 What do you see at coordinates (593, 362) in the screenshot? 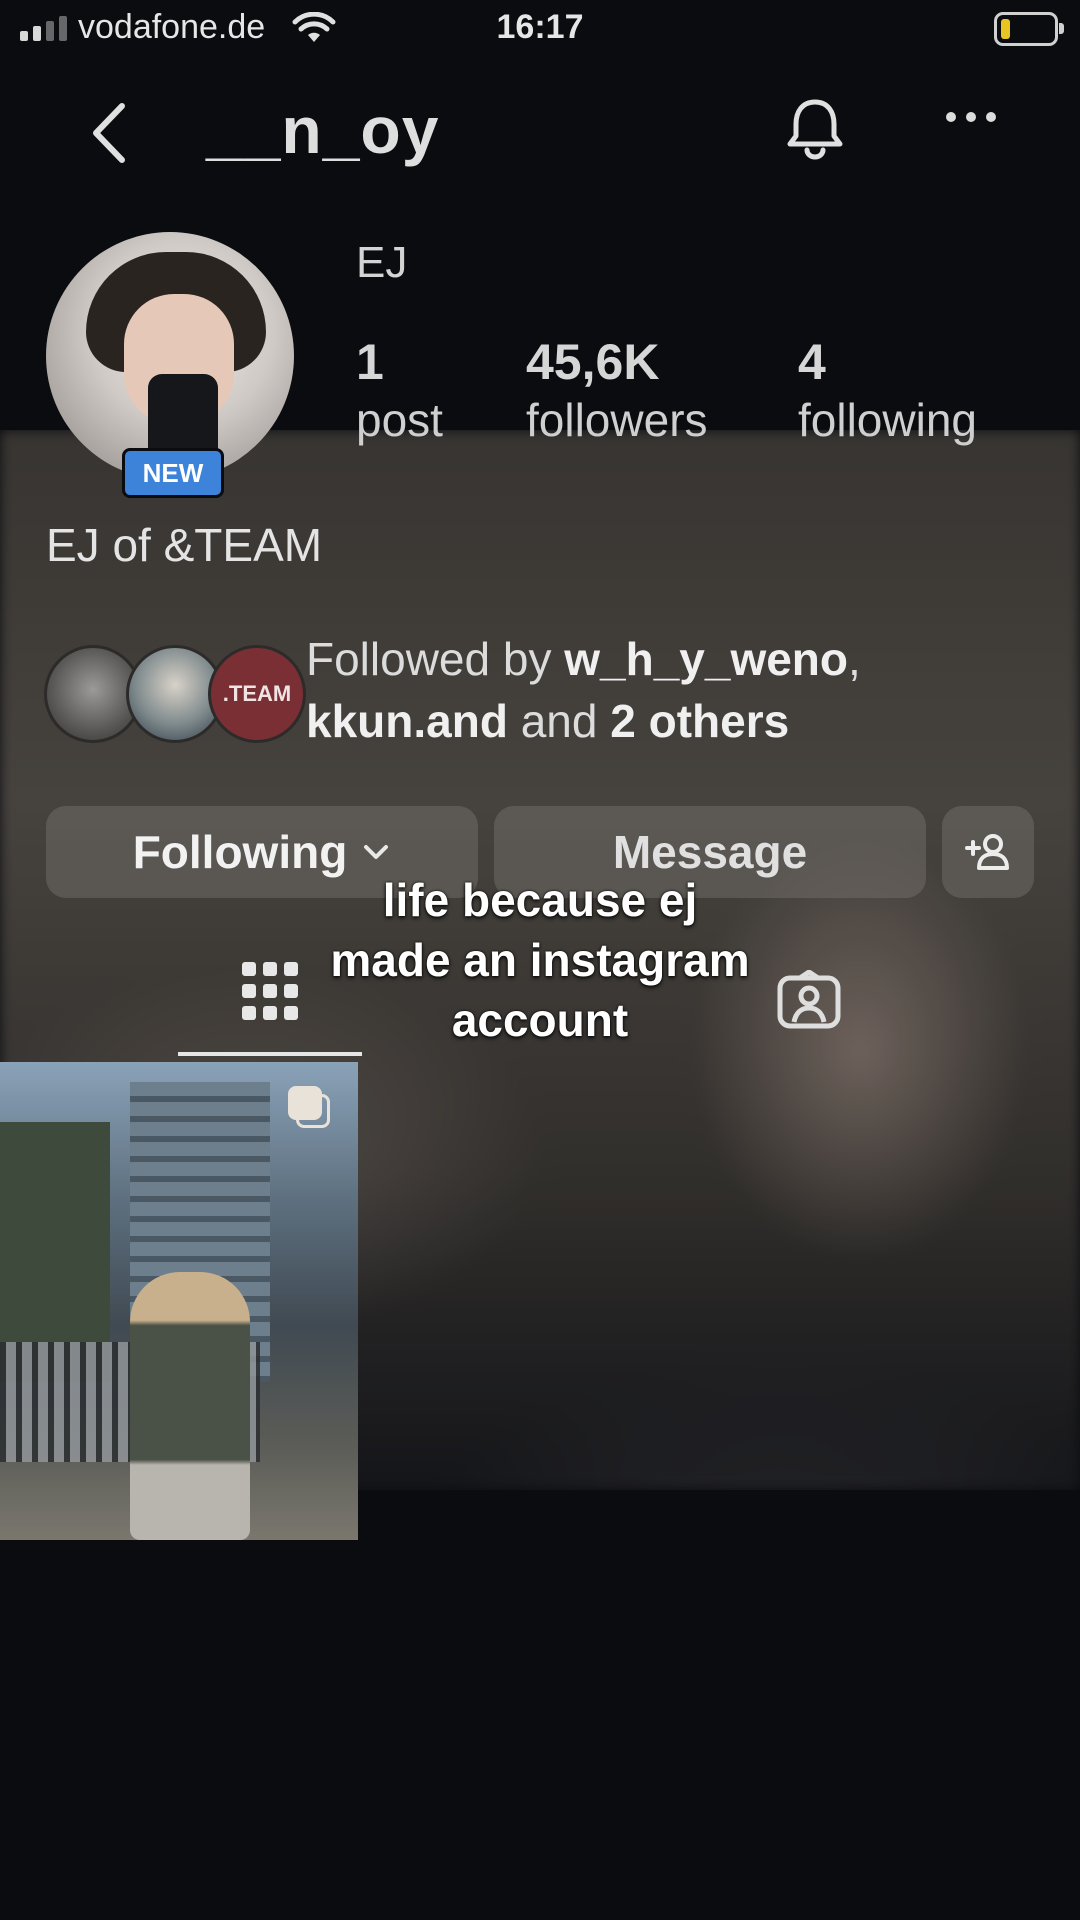
I see `followers-count: 45,6K` at bounding box center [593, 362].